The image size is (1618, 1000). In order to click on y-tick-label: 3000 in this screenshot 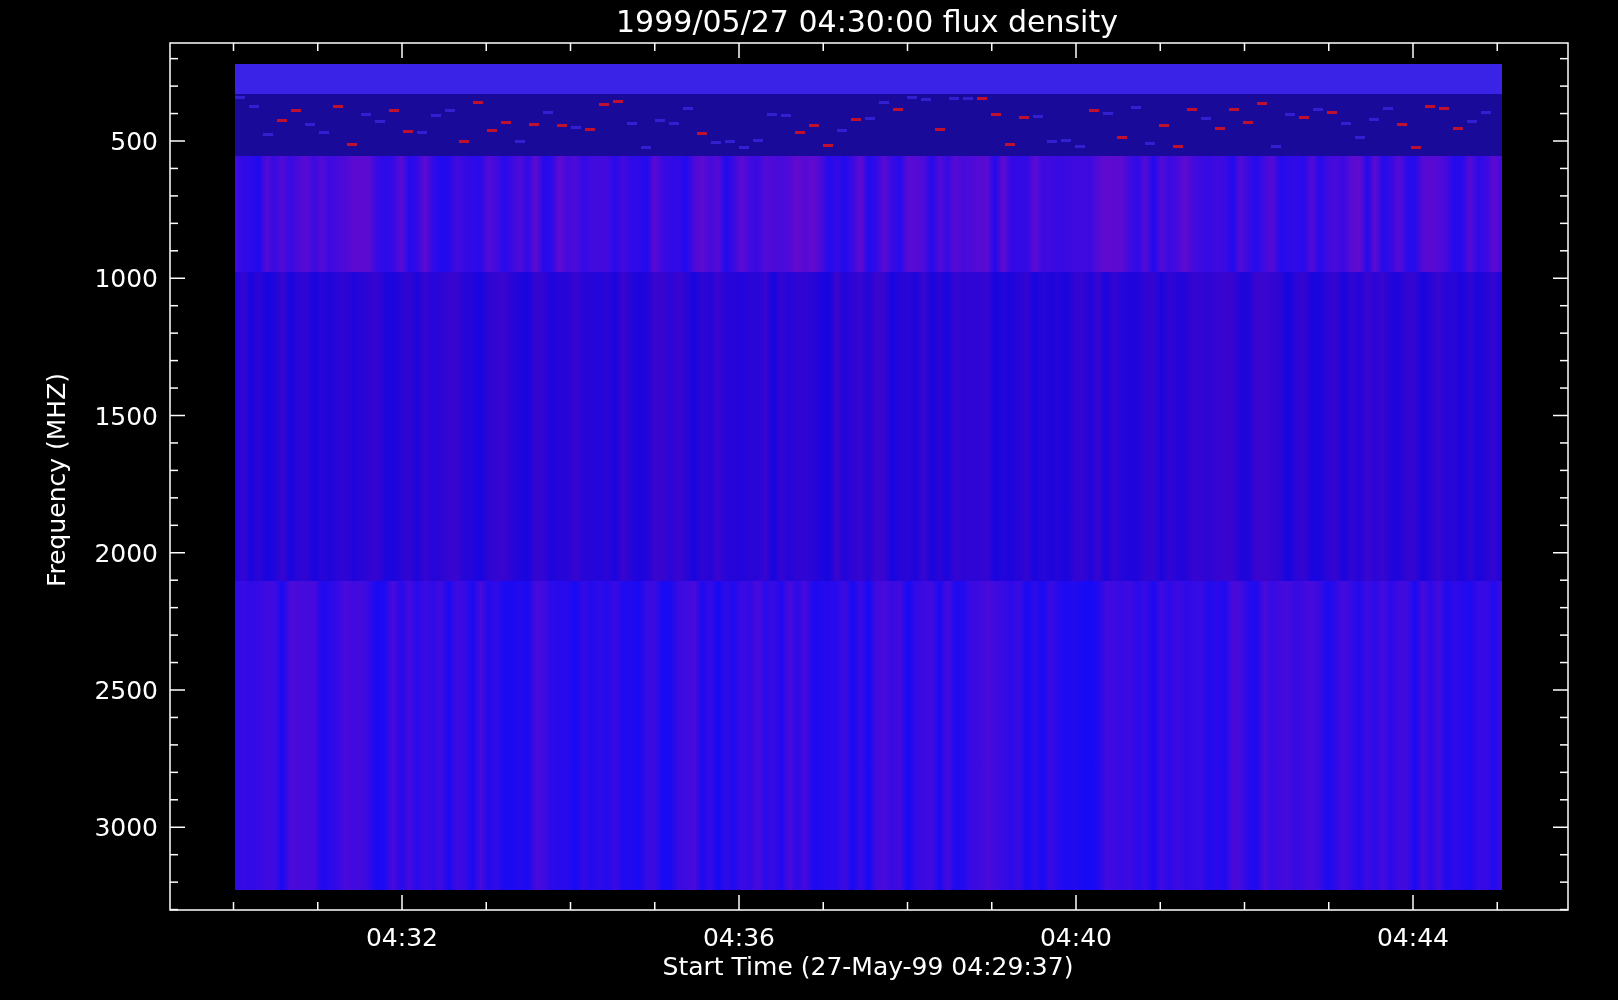, I will do `click(126, 828)`.